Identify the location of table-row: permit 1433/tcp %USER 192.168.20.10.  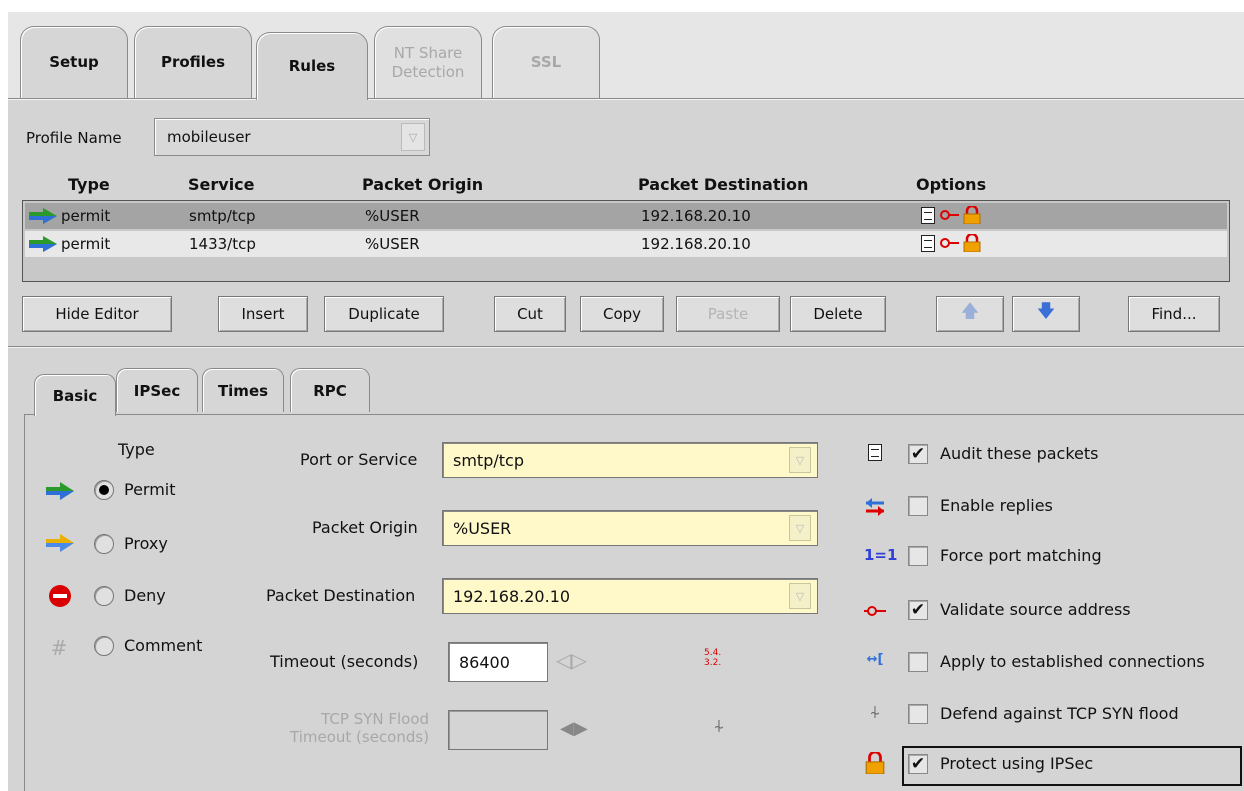
(626, 244).